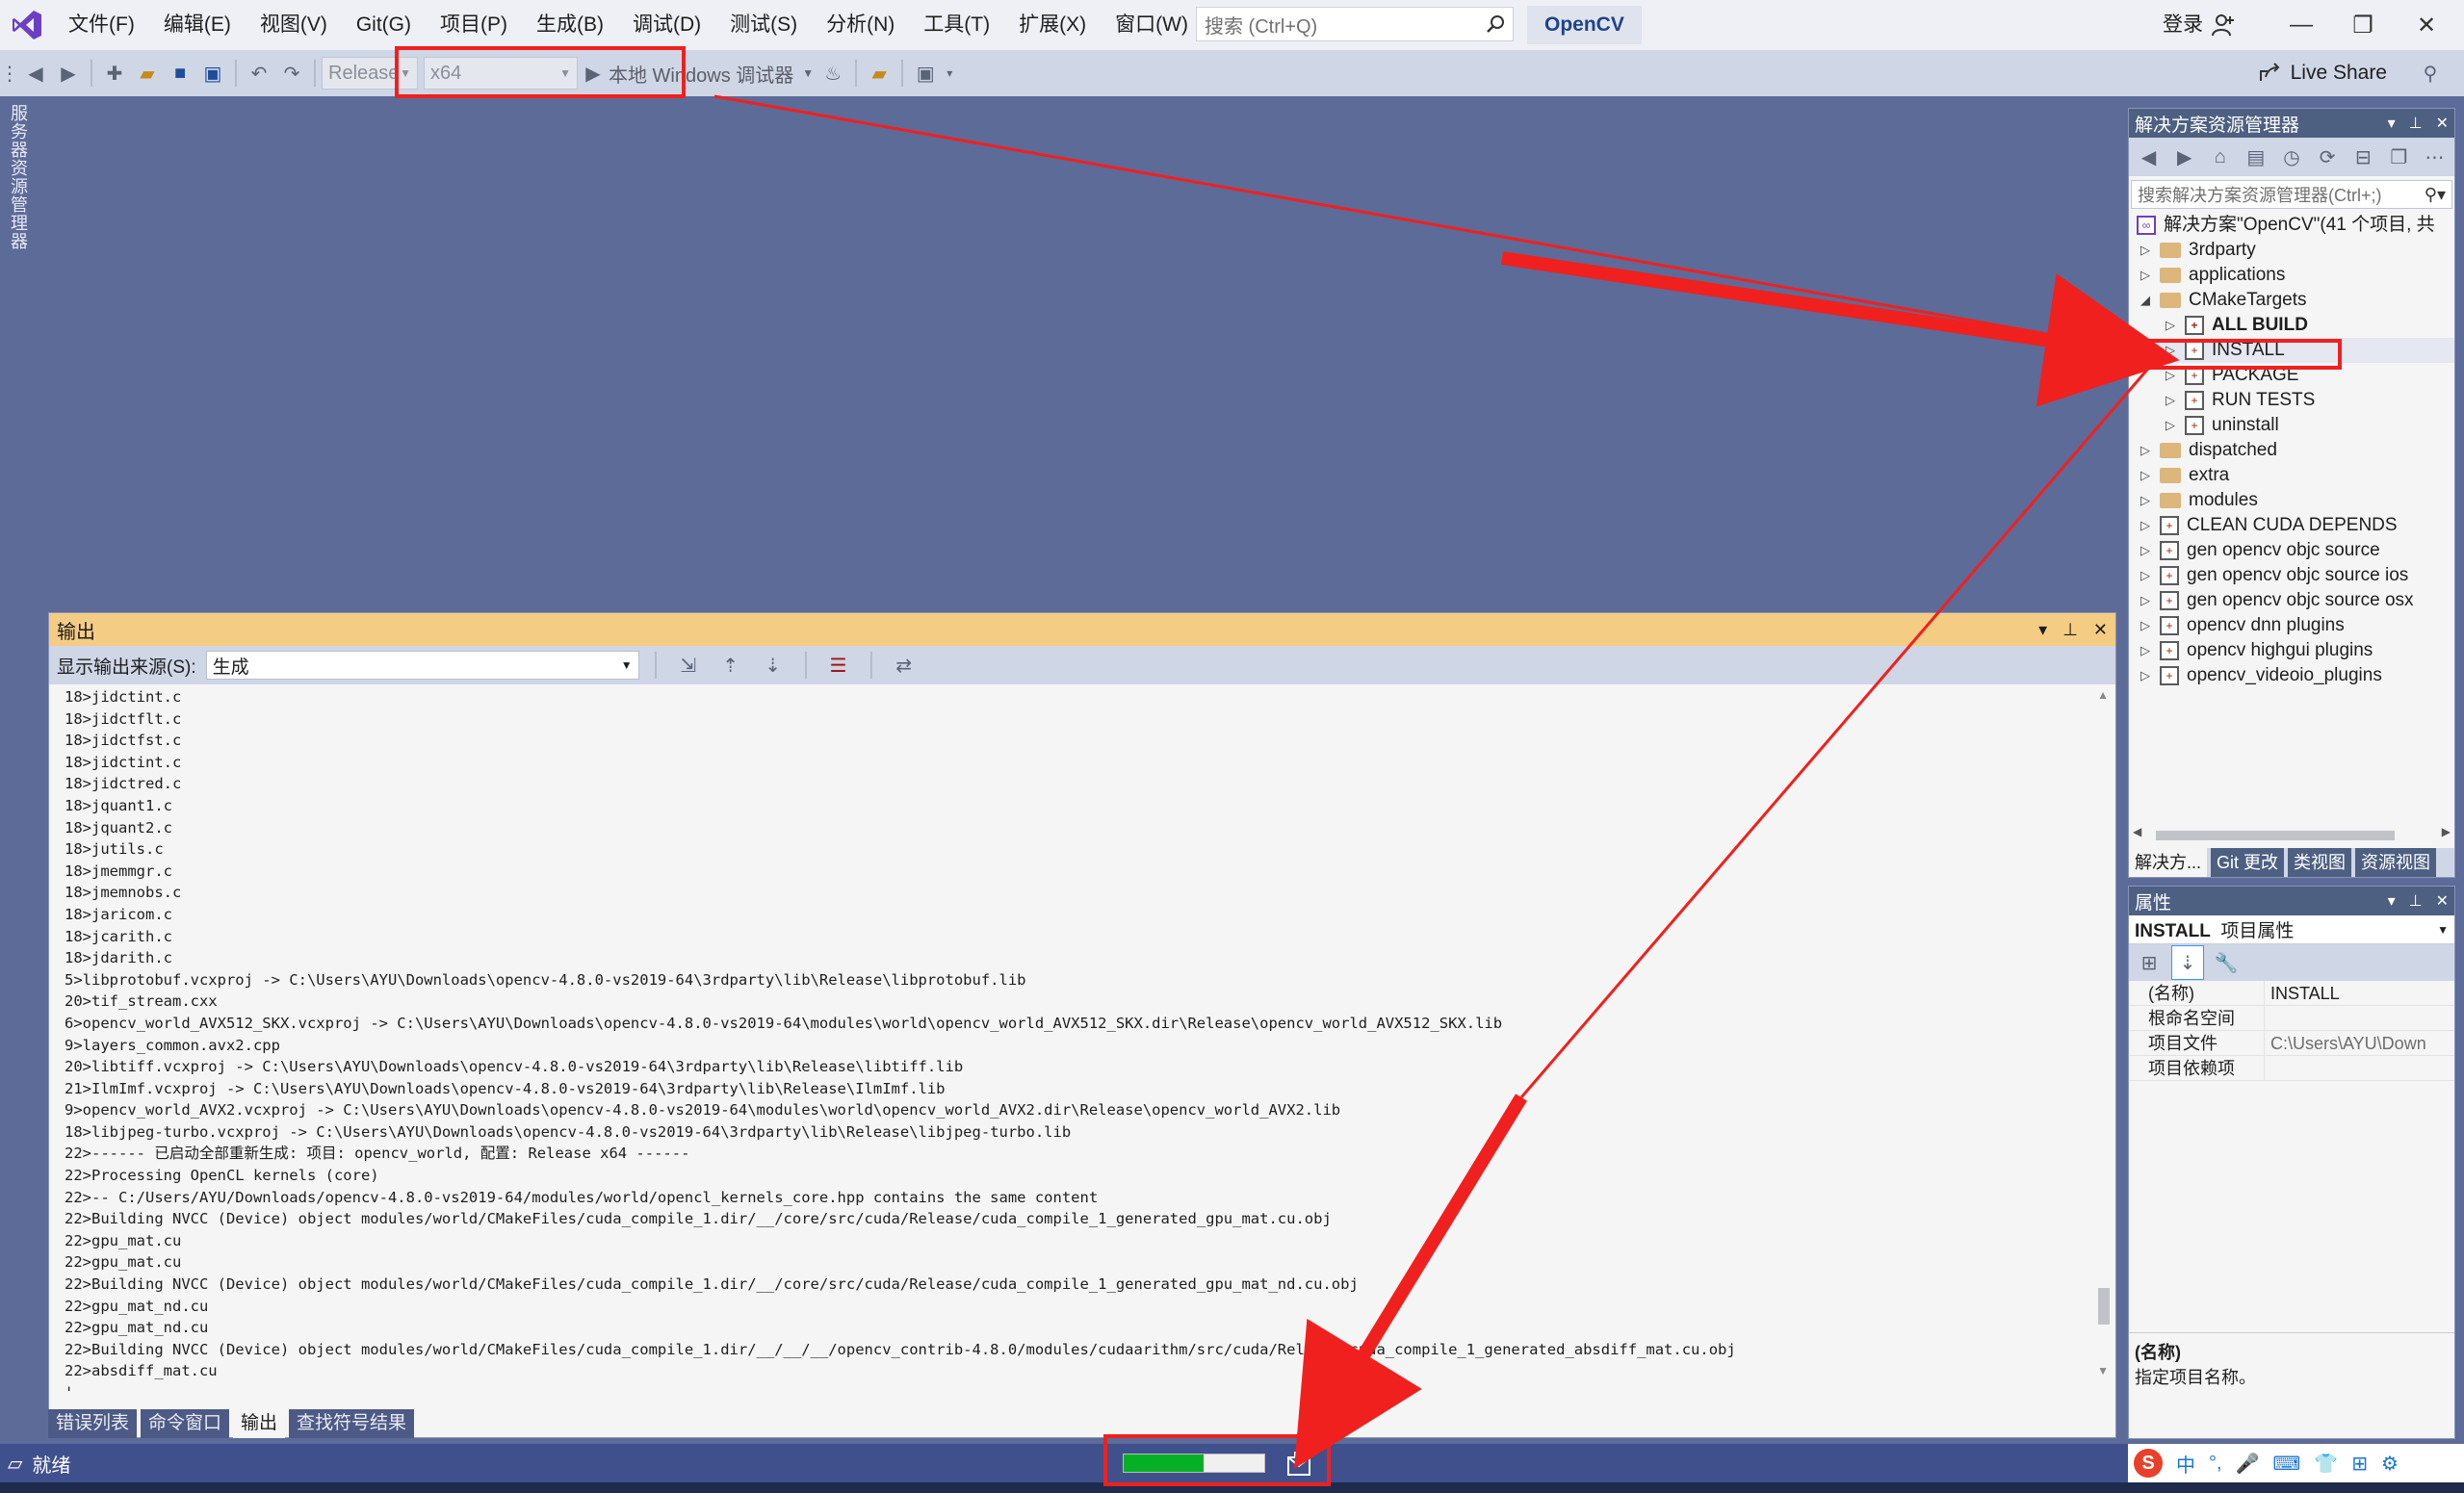 This screenshot has width=2464, height=1493. Describe the element at coordinates (422, 665) in the screenshot. I see `output-source-select: 生成 ▼` at that location.